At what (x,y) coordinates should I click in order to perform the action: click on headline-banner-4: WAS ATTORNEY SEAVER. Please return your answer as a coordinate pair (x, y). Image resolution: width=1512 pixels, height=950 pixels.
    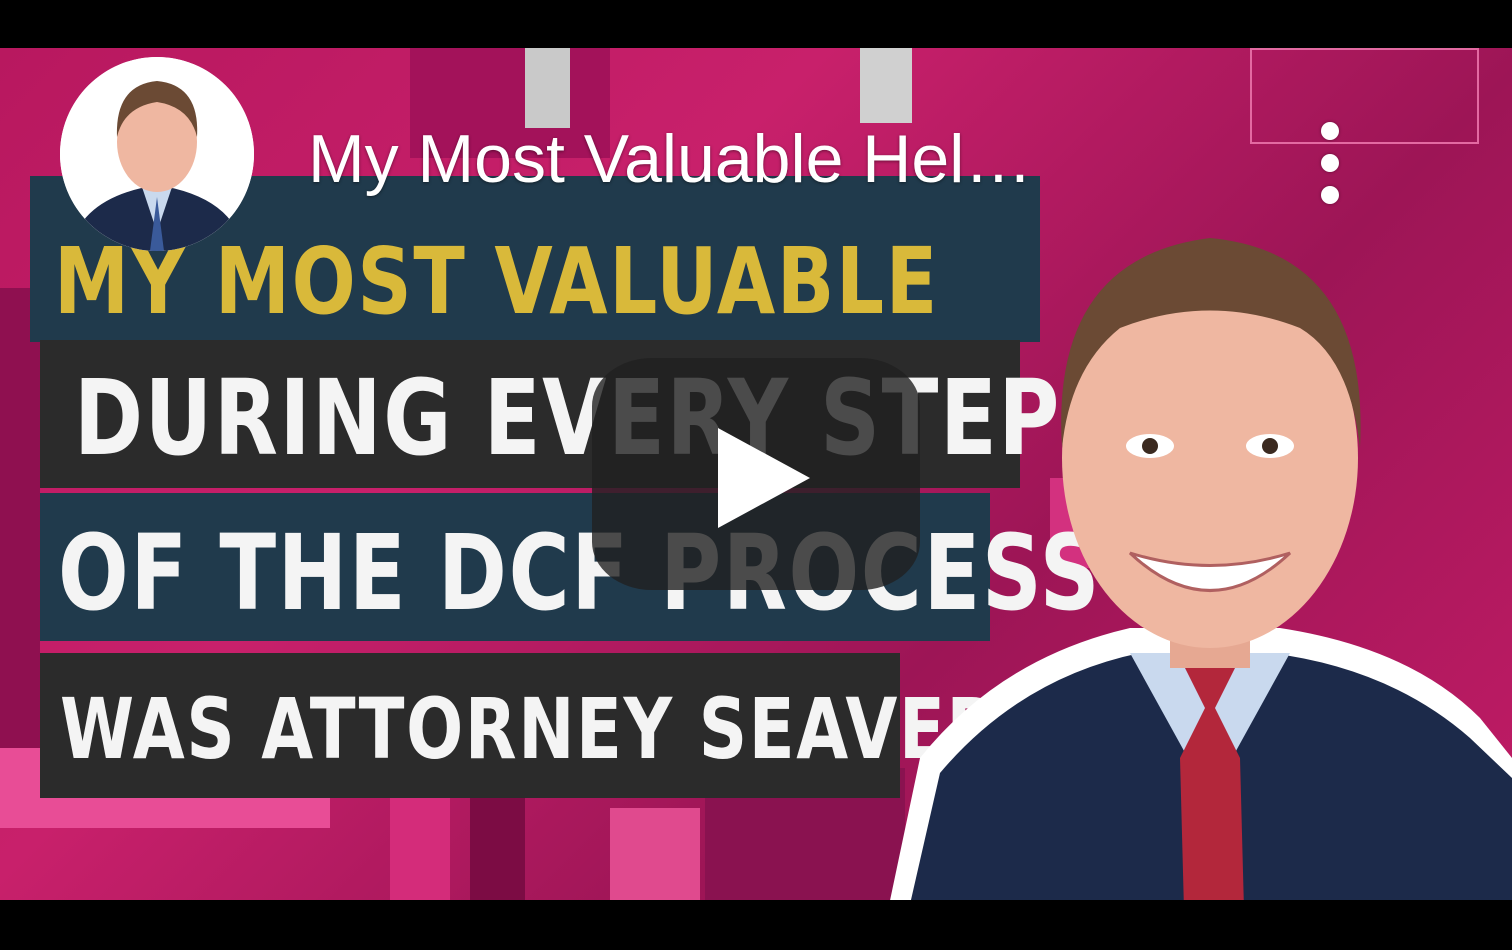
    Looking at the image, I should click on (519, 725).